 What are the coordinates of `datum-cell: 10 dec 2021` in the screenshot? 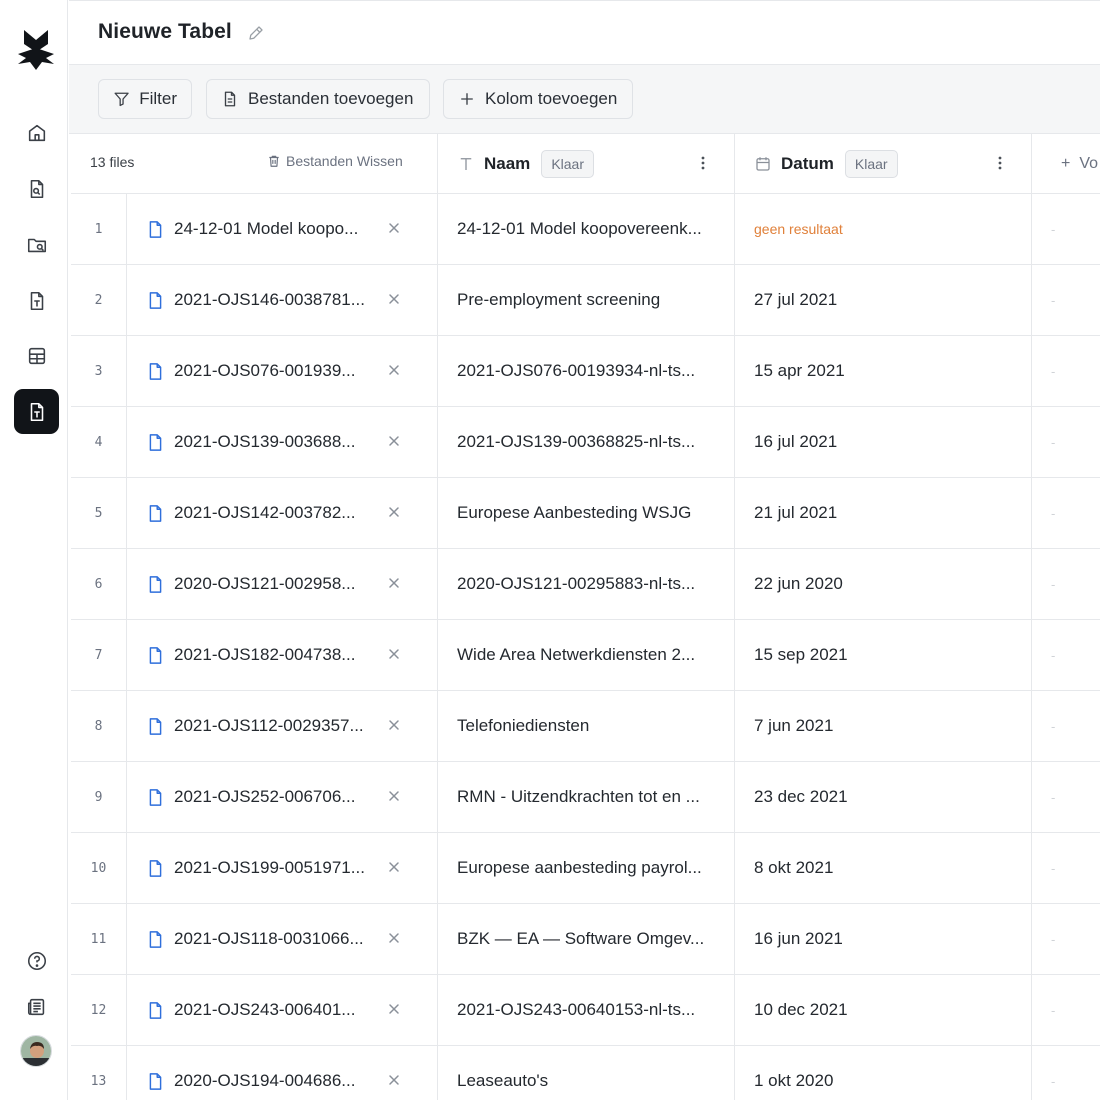 It's located at (801, 1010).